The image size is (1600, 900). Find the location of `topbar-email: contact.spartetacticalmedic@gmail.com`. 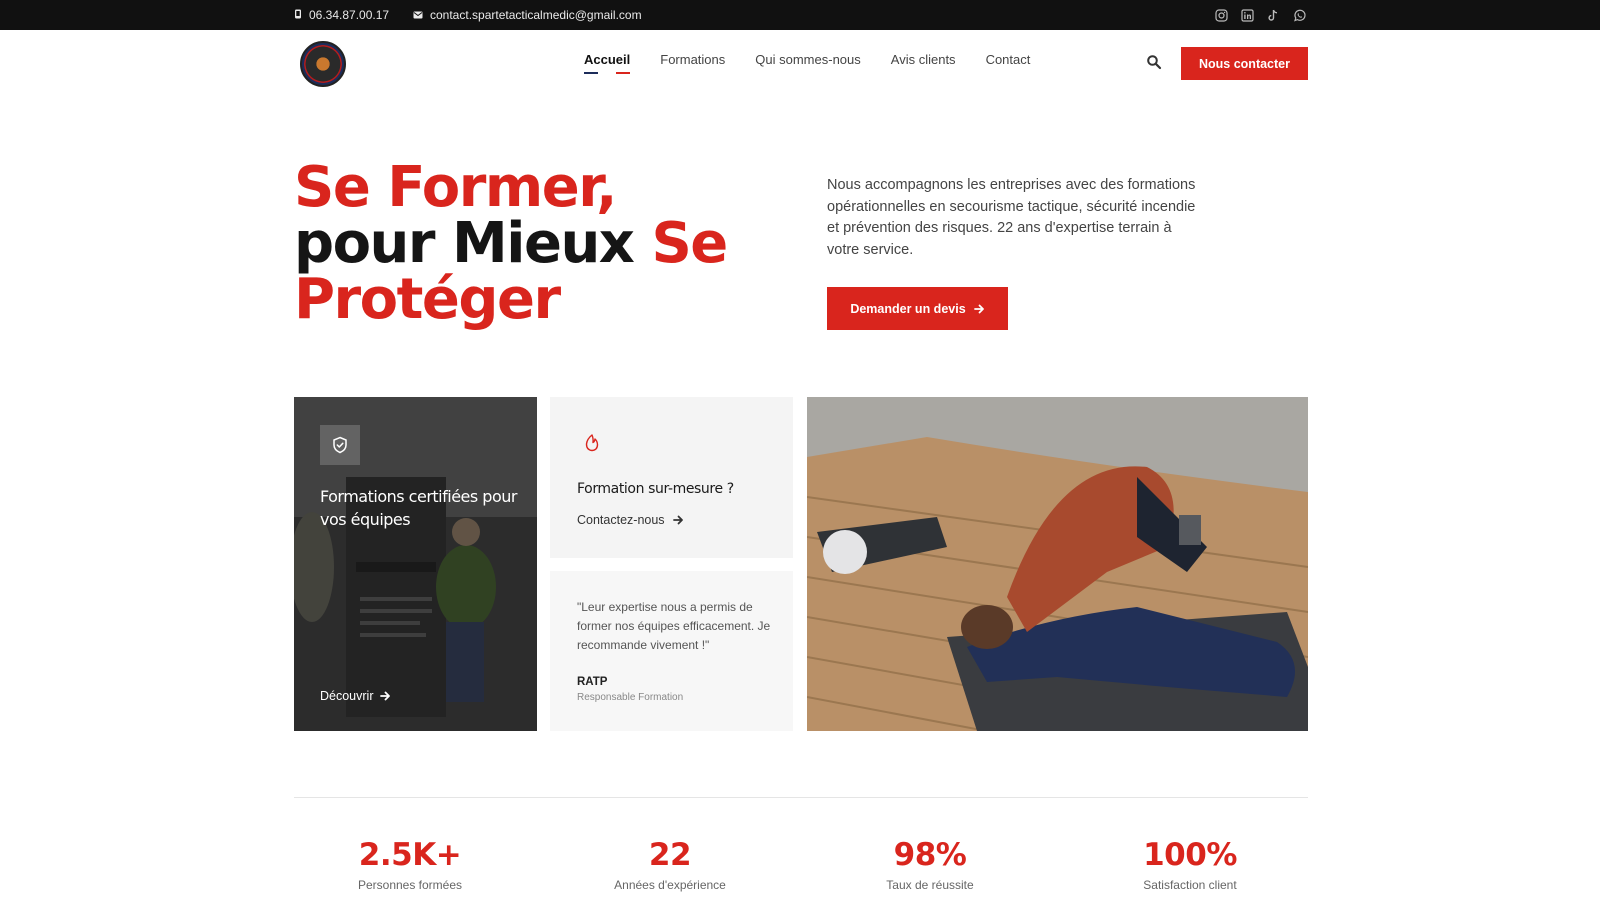

topbar-email: contact.spartetacticalmedic@gmail.com is located at coordinates (527, 15).